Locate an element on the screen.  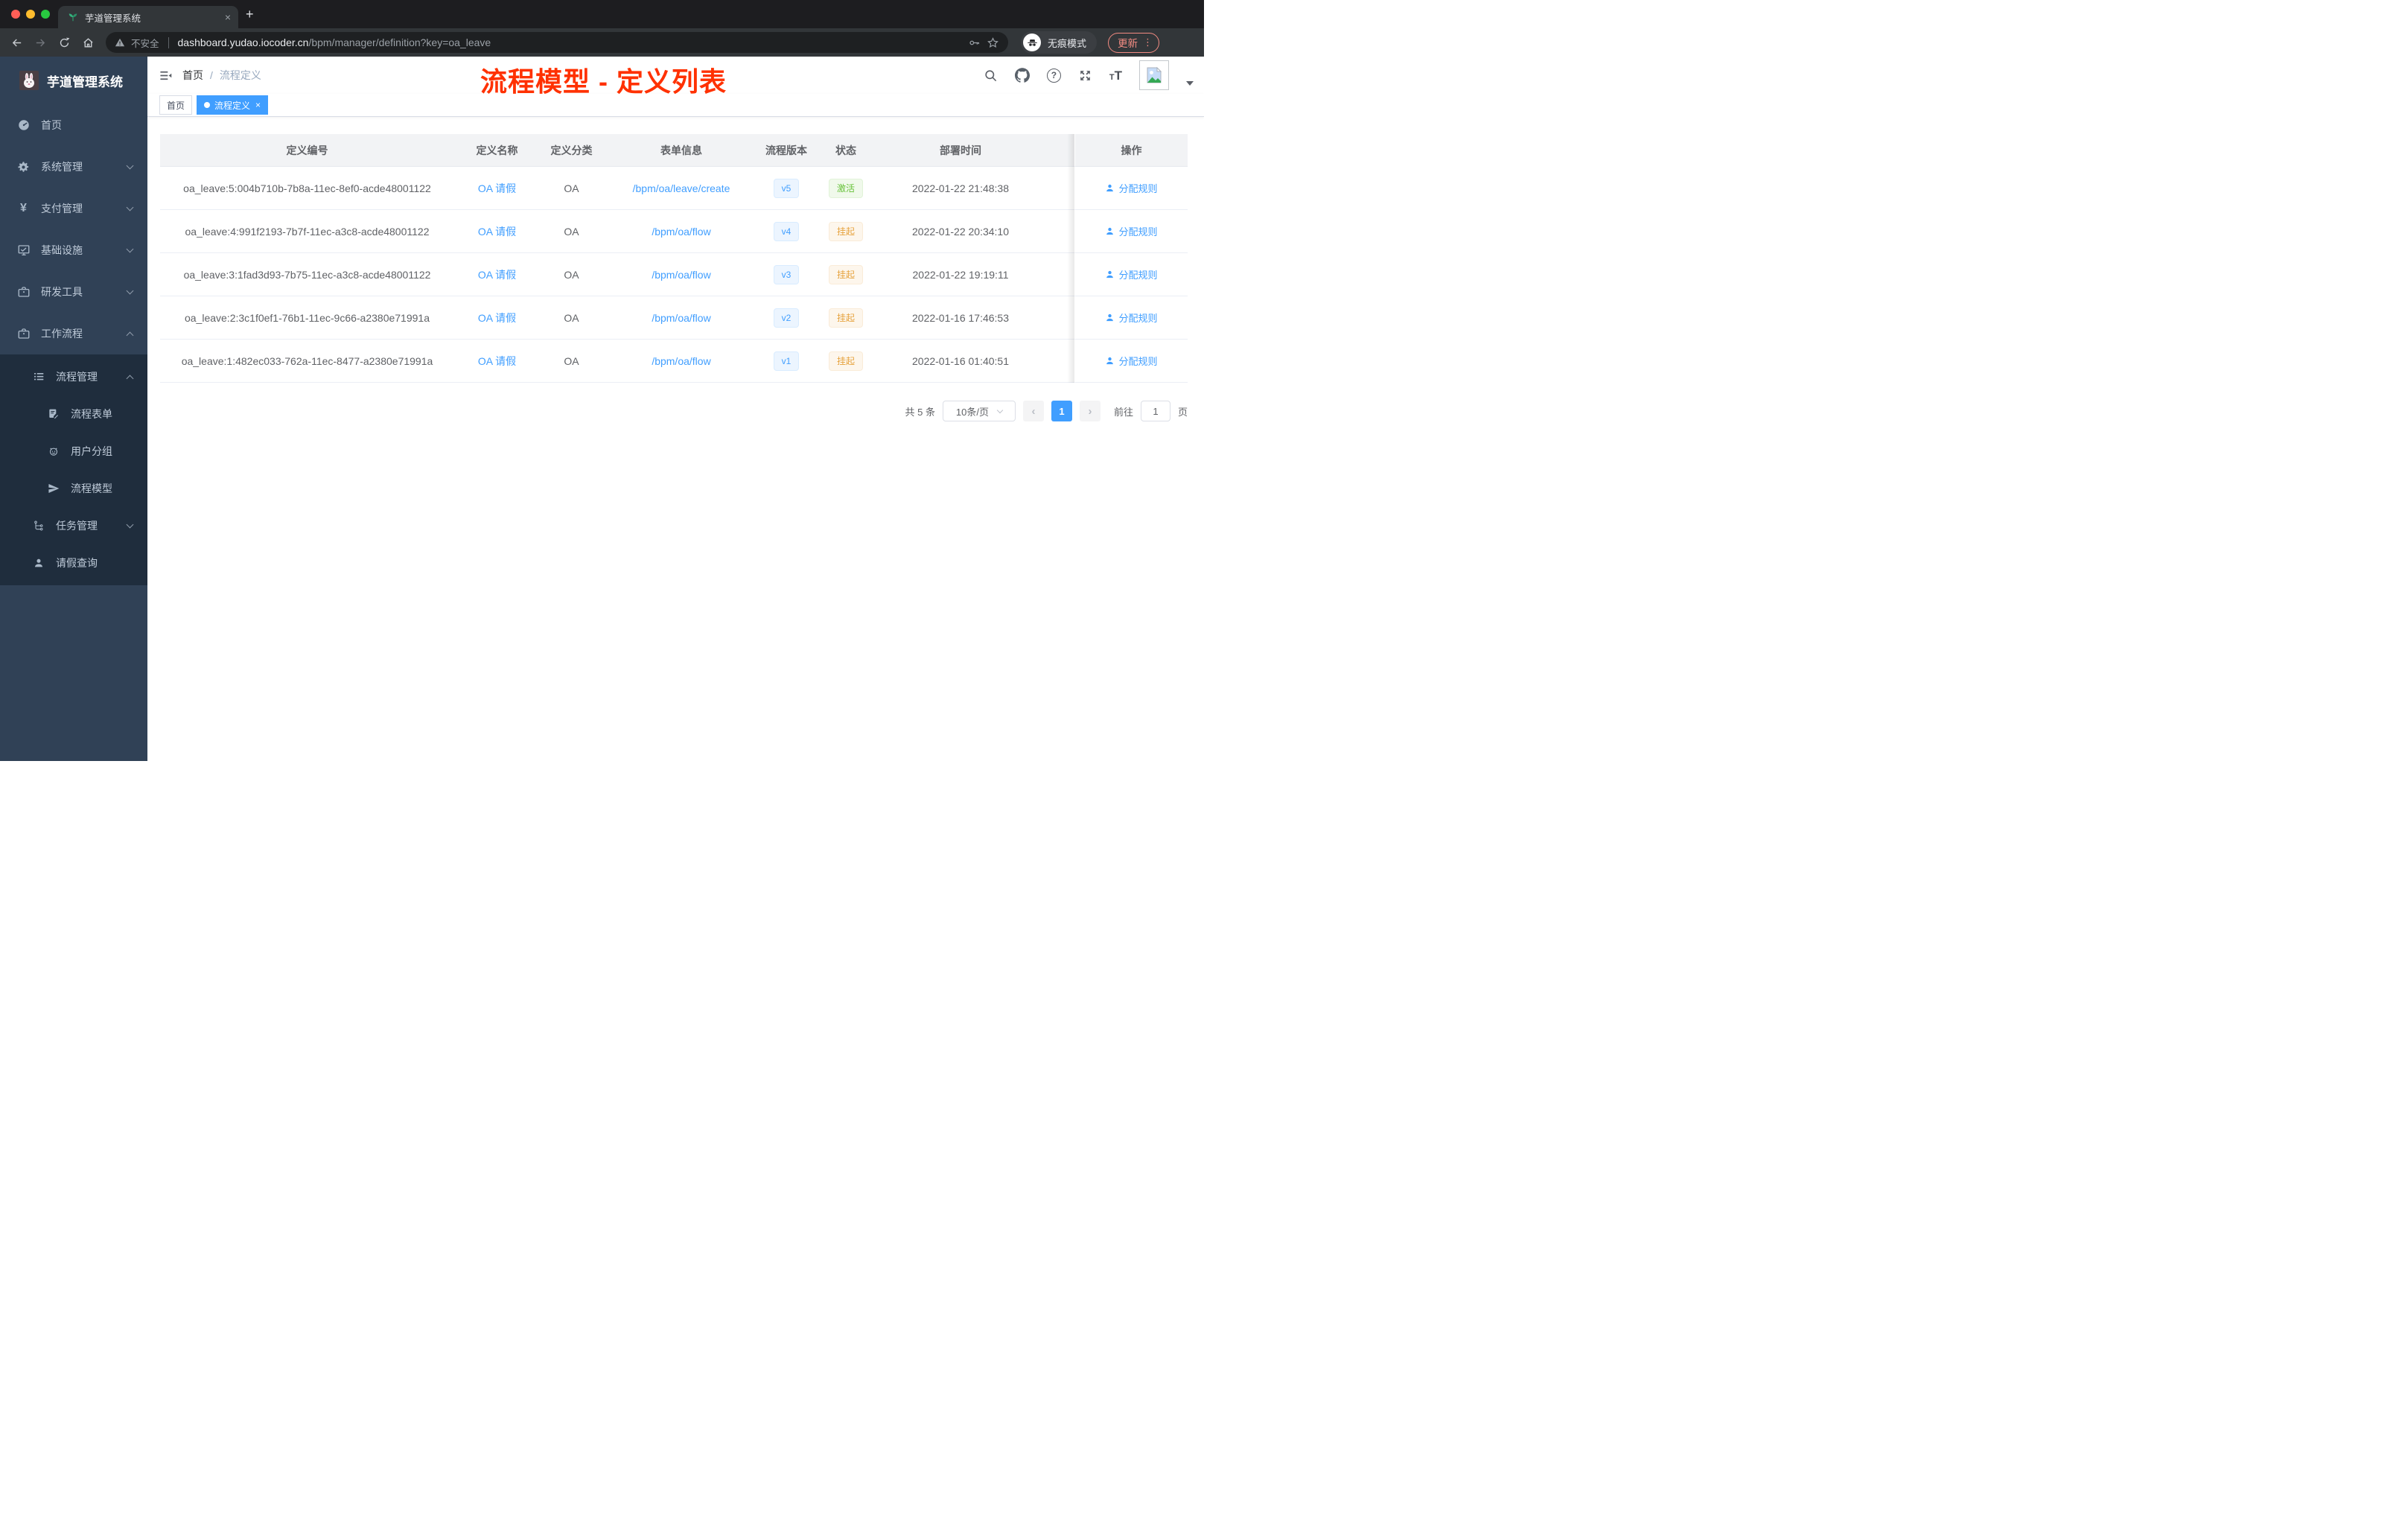
avatar is located at coordinates (1154, 75).